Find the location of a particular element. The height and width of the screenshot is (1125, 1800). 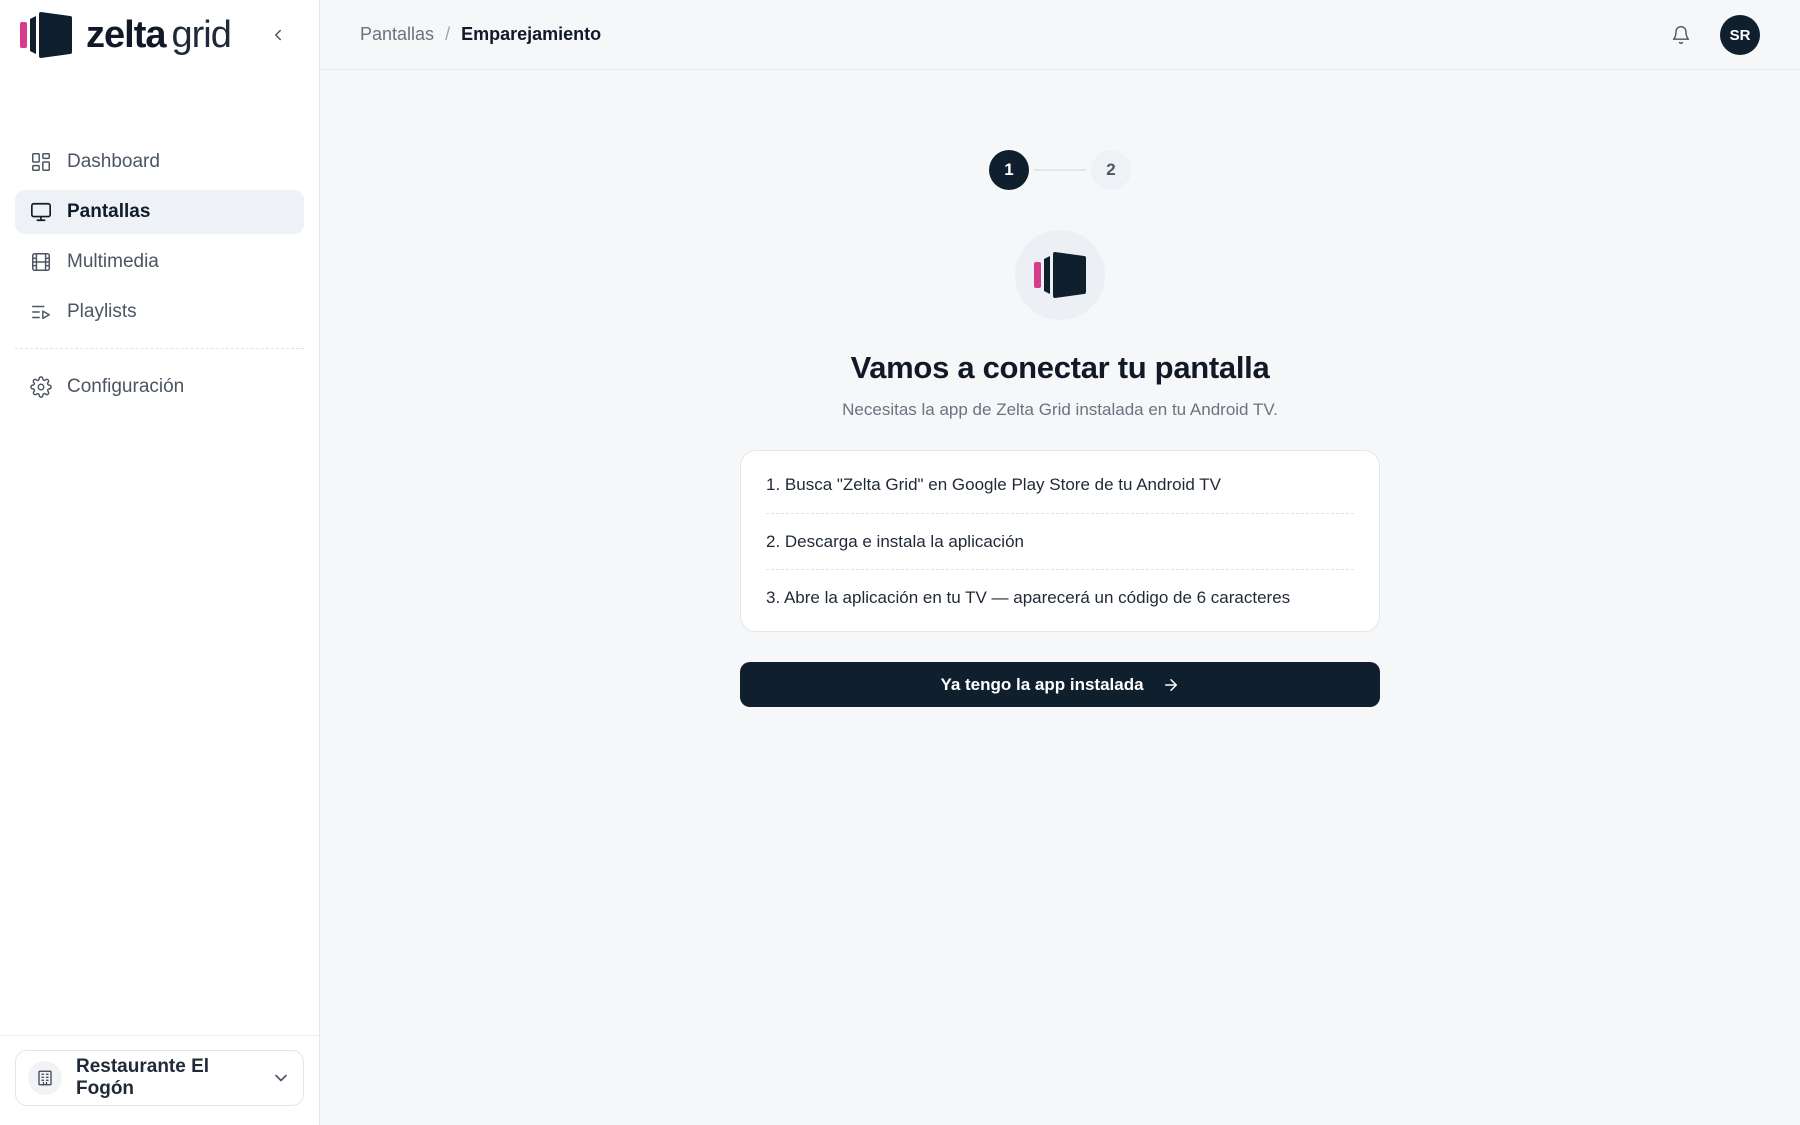

breadcrumb-link-pantallas: Pantallas is located at coordinates (397, 34).